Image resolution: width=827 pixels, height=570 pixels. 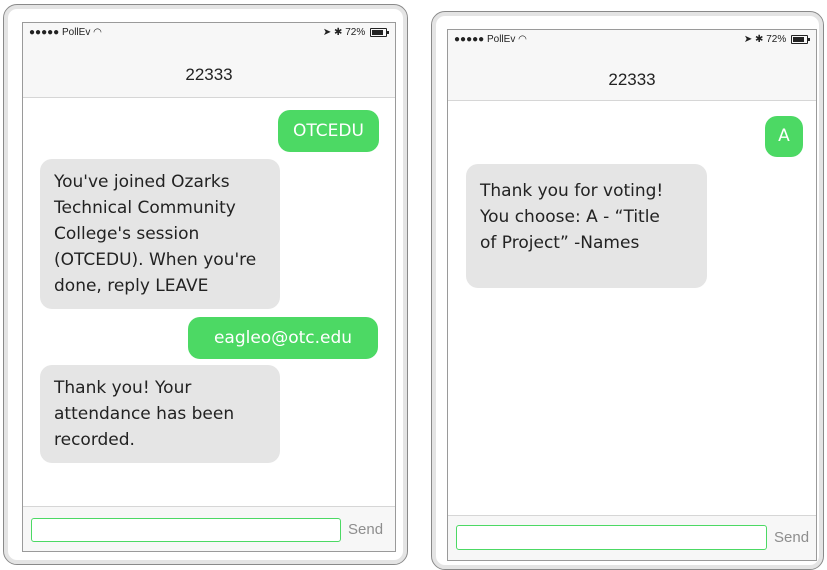 What do you see at coordinates (328, 131) in the screenshot?
I see `outgoing-message: OTCEDU` at bounding box center [328, 131].